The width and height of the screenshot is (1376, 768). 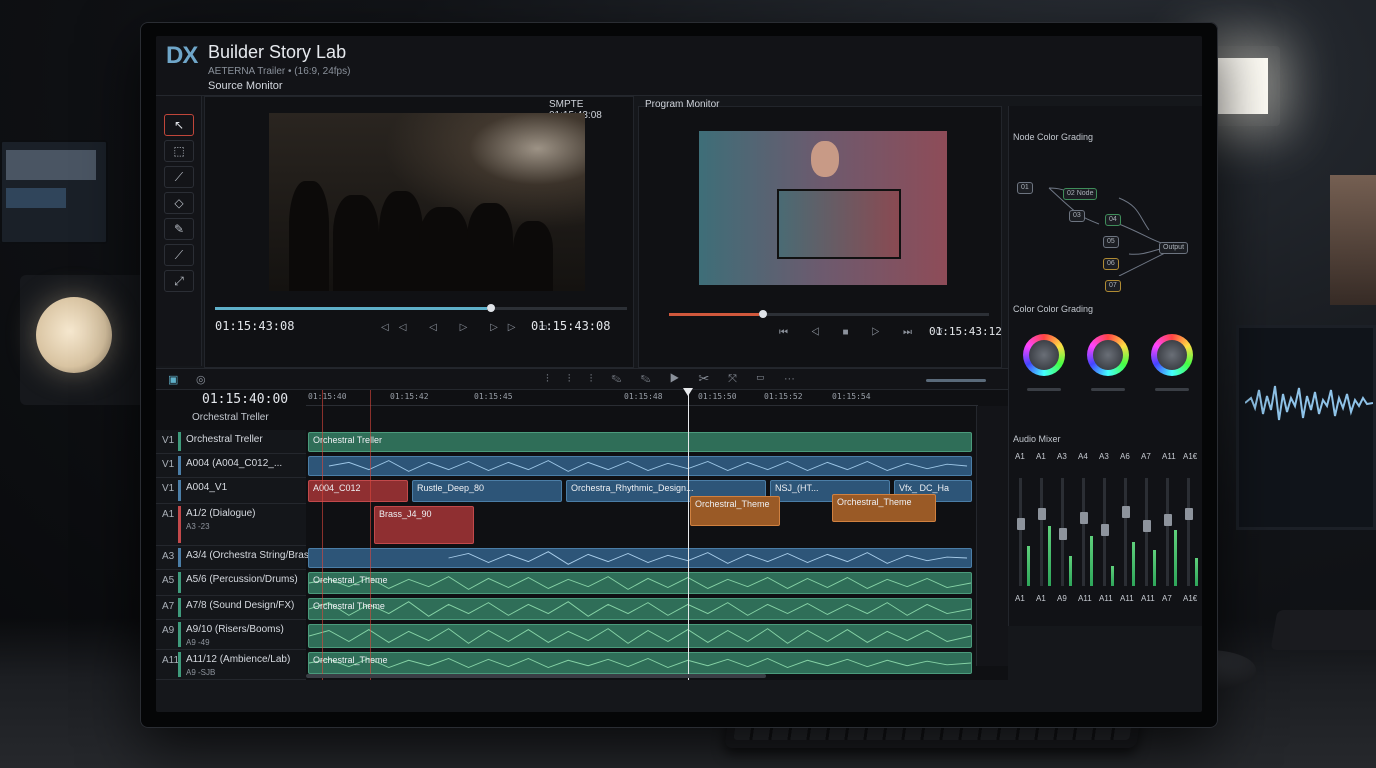 What do you see at coordinates (179, 203) in the screenshot?
I see `slip-tool-icon: ◇` at bounding box center [179, 203].